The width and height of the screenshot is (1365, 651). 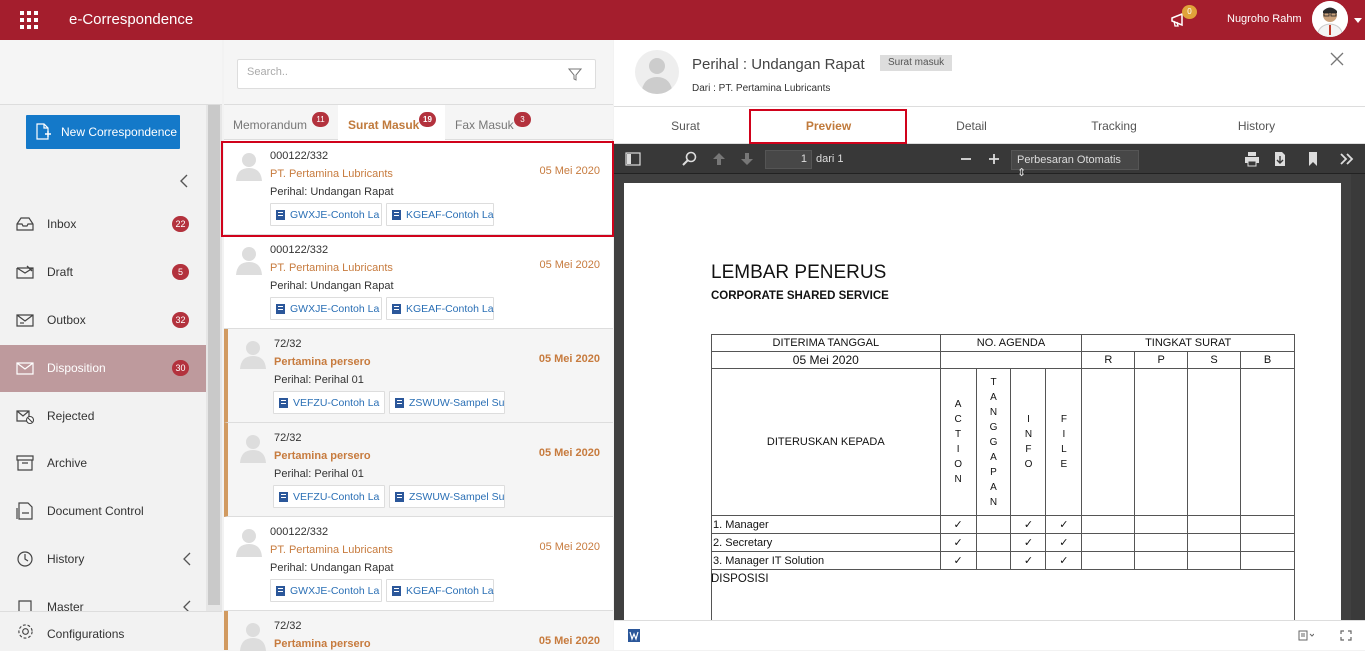 I want to click on tab-label: Preview, so click(x=828, y=126).